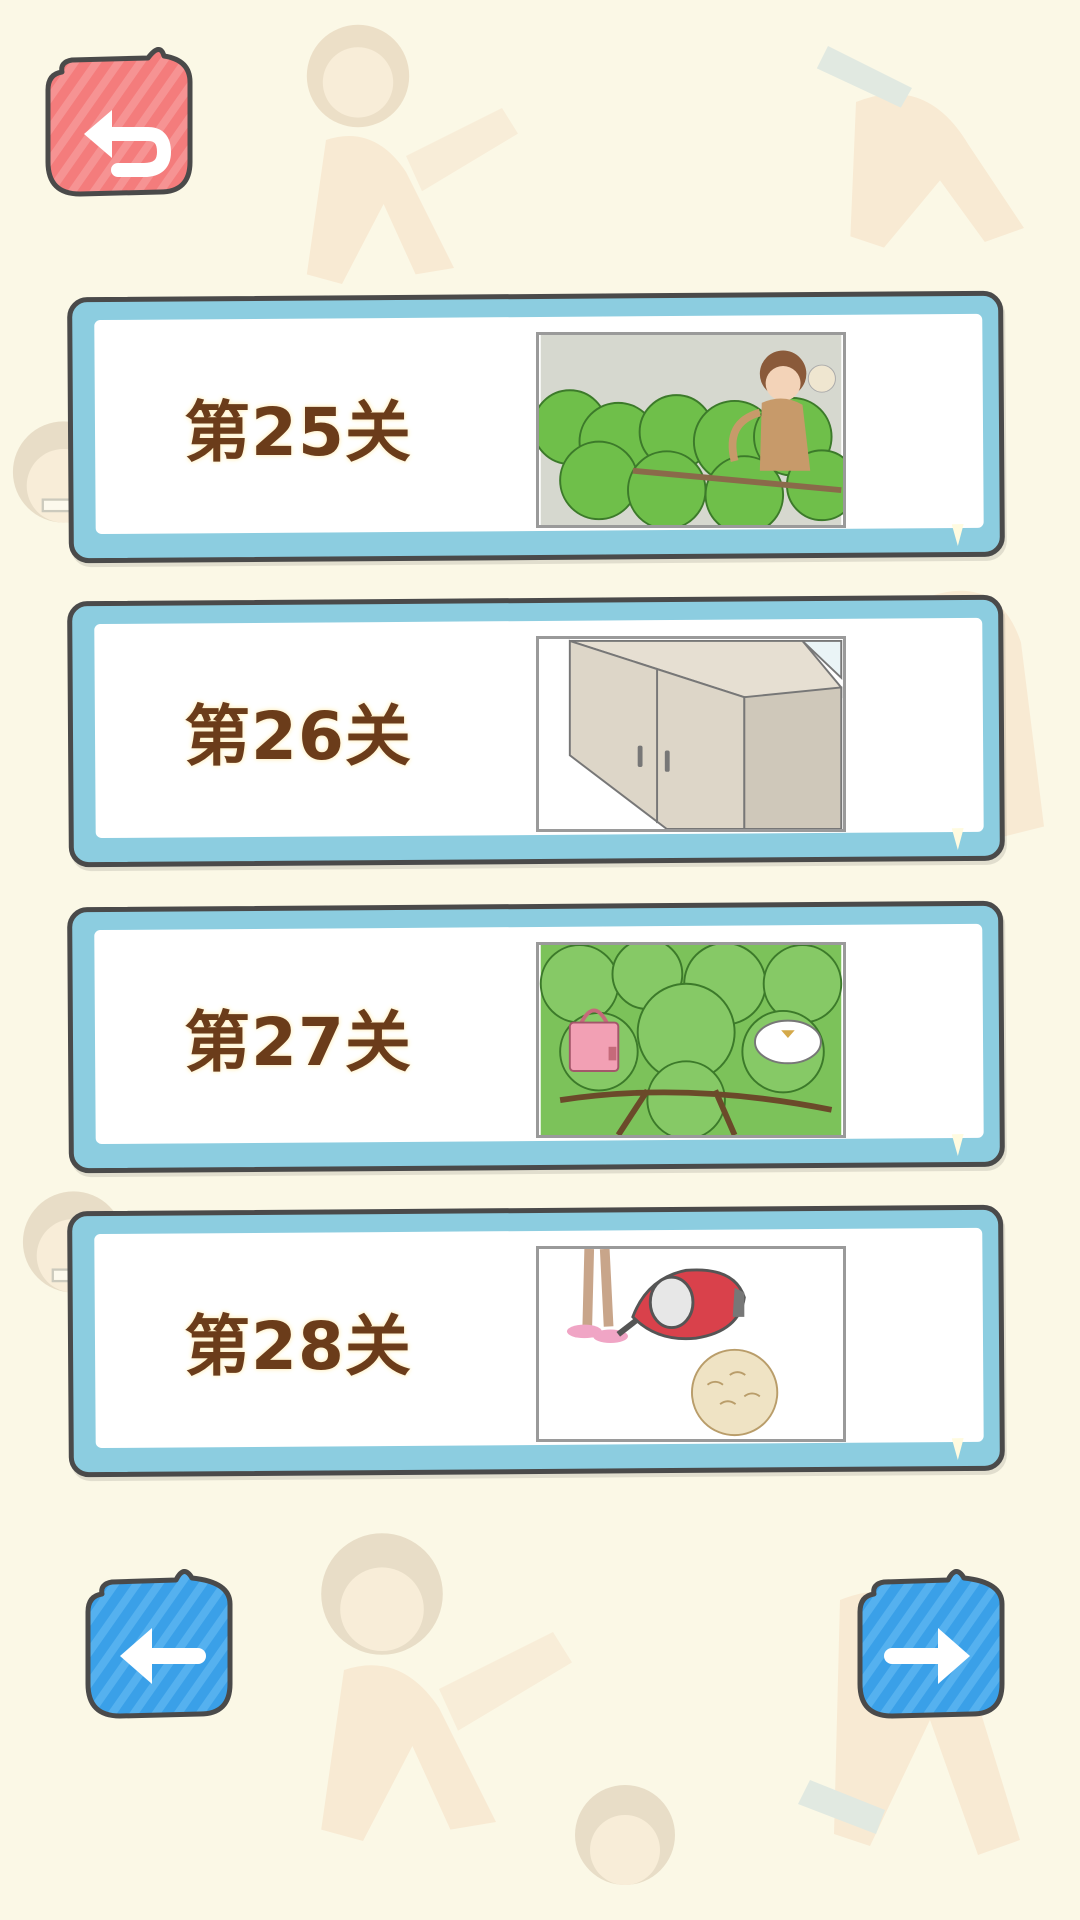  I want to click on undo-arrow-icon, so click(119, 122).